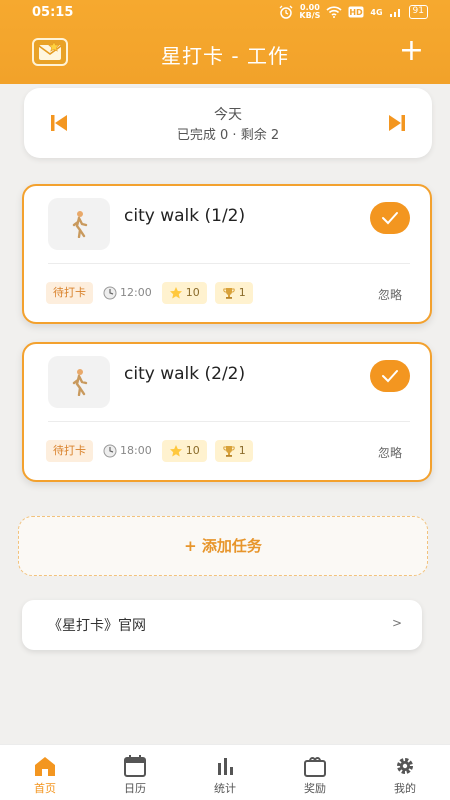  What do you see at coordinates (315, 788) in the screenshot?
I see `nav-rewards-label: 奖励` at bounding box center [315, 788].